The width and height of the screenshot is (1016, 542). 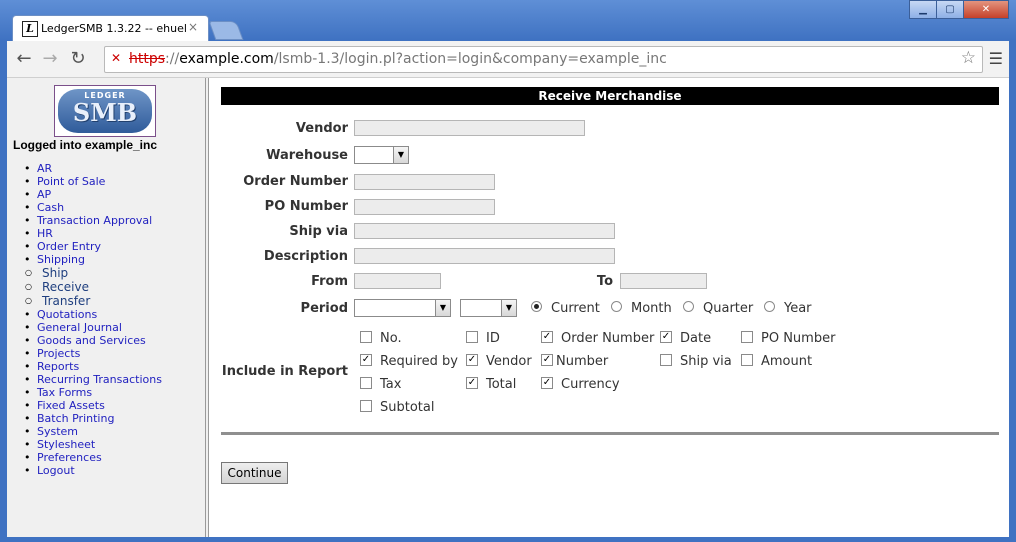 I want to click on close-window-button: ✕, so click(x=986, y=9).